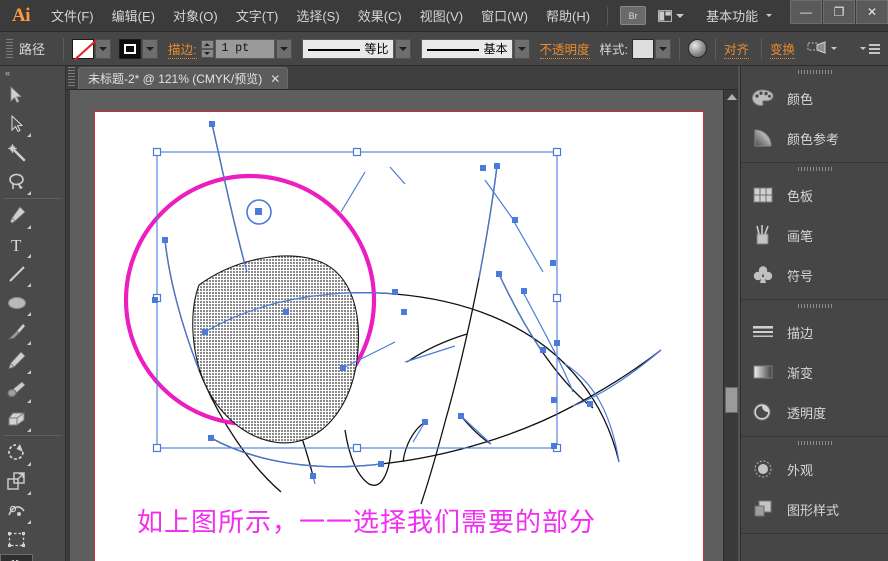 The height and width of the screenshot is (561, 888). Describe the element at coordinates (731, 400) in the screenshot. I see `scrollbar-thumb` at that location.